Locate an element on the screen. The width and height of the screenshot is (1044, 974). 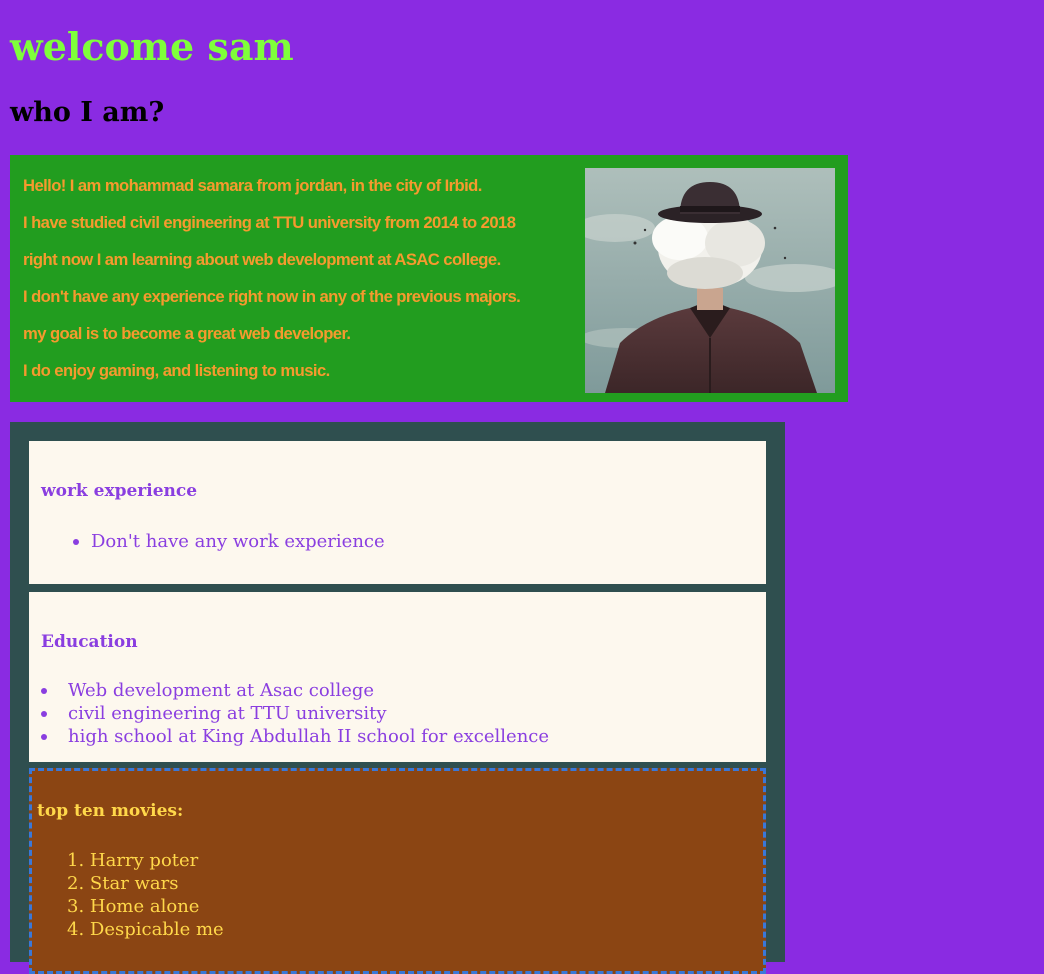
page-subtitle: who I am? is located at coordinates (87, 112).